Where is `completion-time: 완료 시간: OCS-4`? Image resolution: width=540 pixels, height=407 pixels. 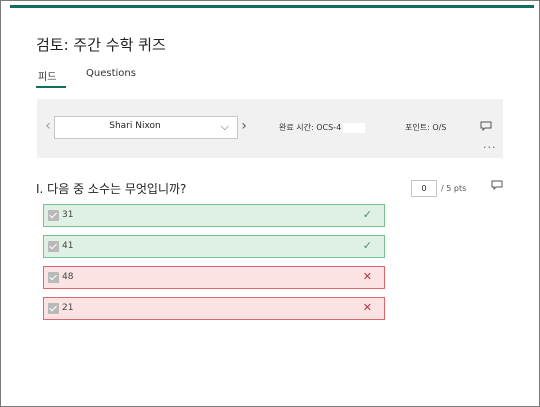 completion-time: 완료 시간: OCS-4 is located at coordinates (322, 127).